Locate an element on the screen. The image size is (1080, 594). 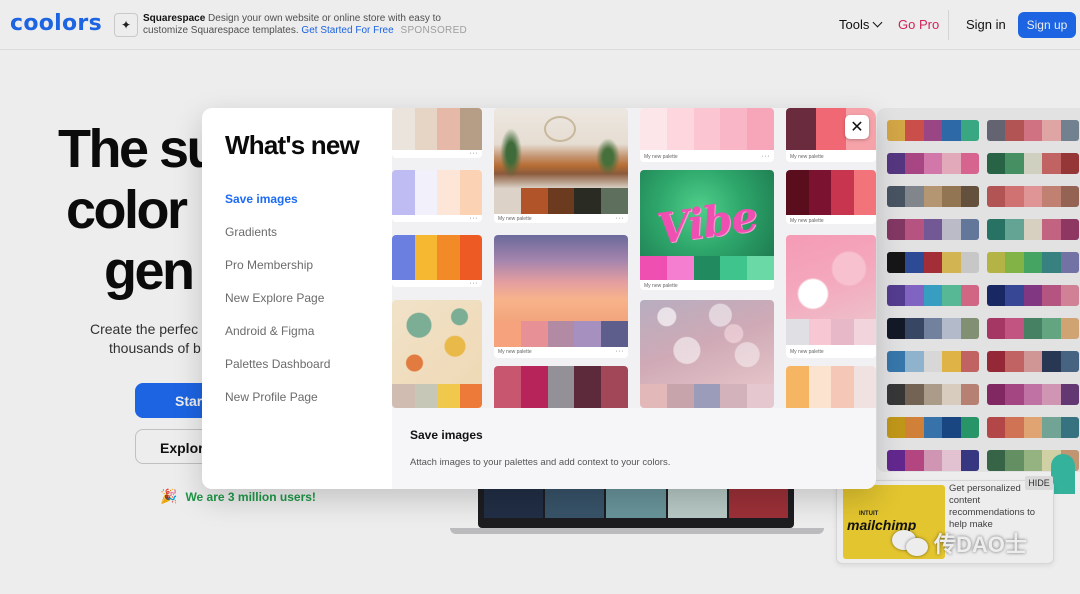
image-palette-card: Vibe My new palette is located at coordinates (707, 230).